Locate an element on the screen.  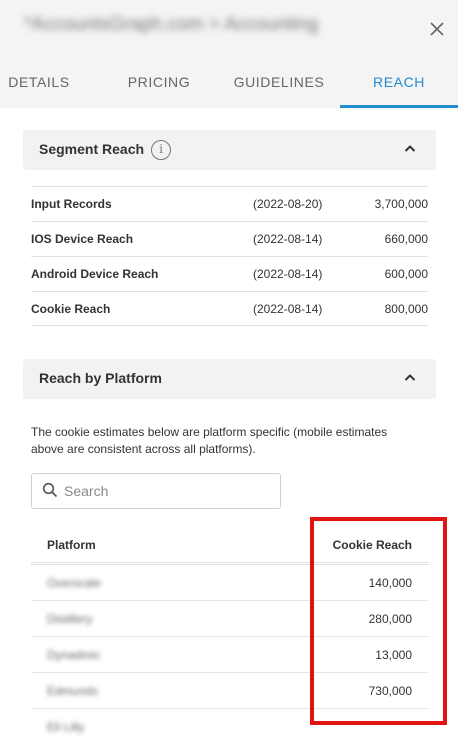
tab-bar: DETAILS PRICING GUIDELINES REACH is located at coordinates (229, 84).